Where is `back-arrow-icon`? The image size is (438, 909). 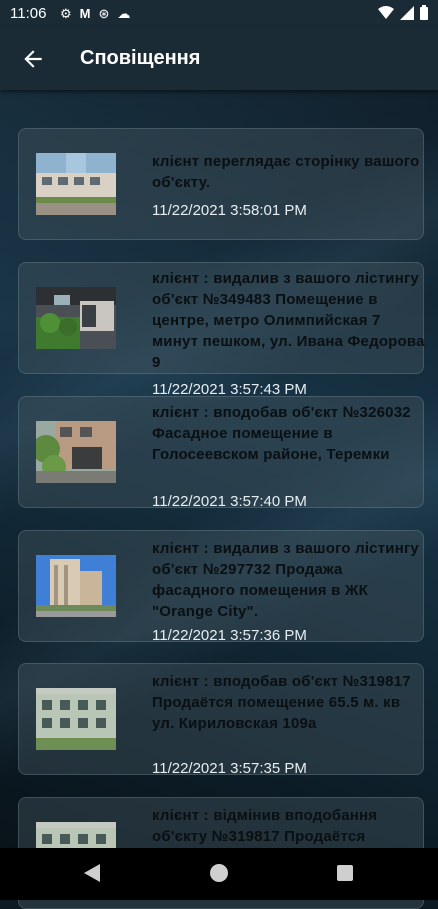
back-arrow-icon is located at coordinates (33, 59).